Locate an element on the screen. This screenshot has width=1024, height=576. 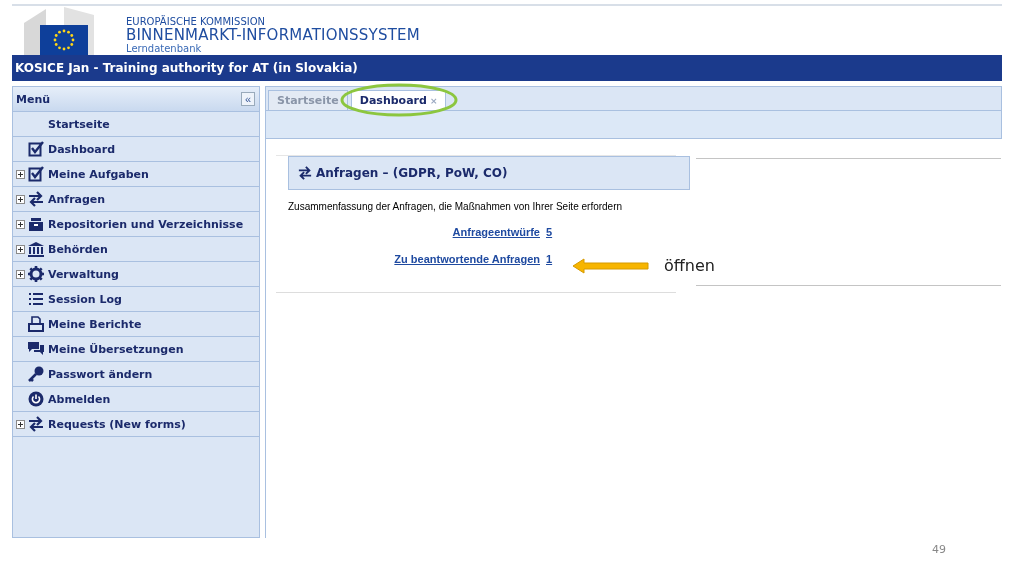
request-link: Zu beantwortende Anfragen is located at coordinates (467, 259).